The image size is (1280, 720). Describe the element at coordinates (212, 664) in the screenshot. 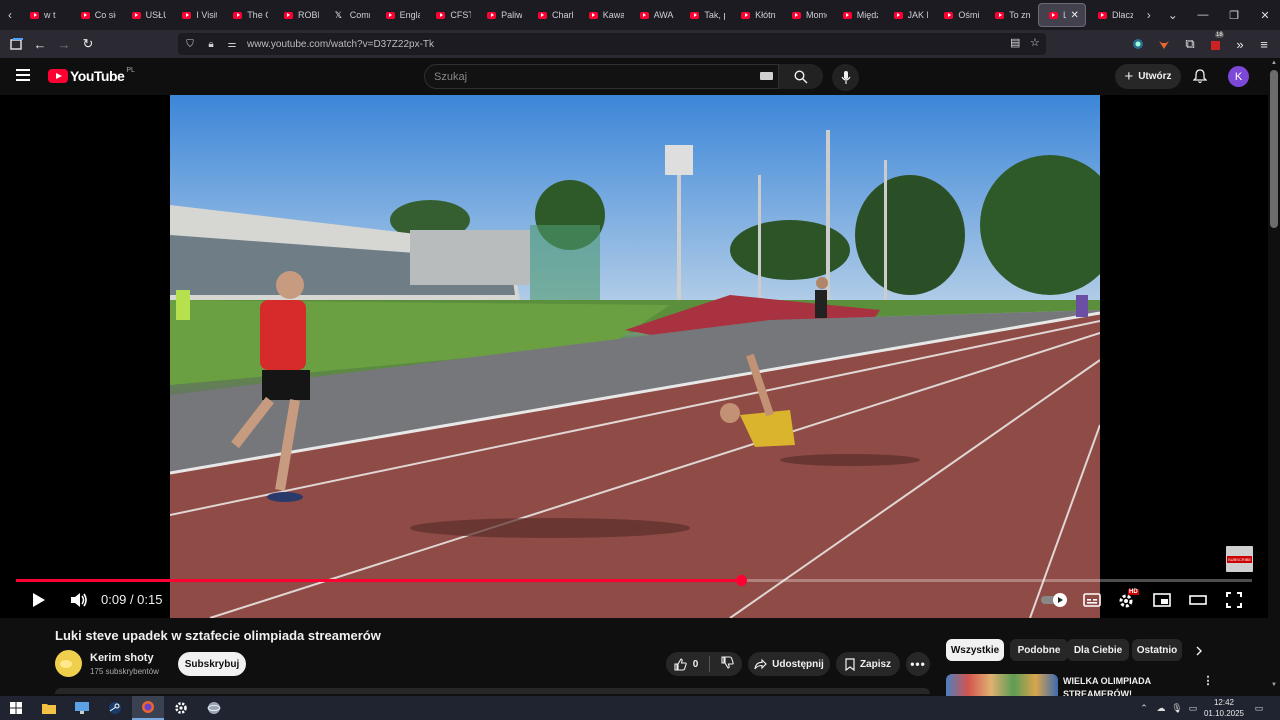

I see `subscribe-button: Subskrybuj` at that location.